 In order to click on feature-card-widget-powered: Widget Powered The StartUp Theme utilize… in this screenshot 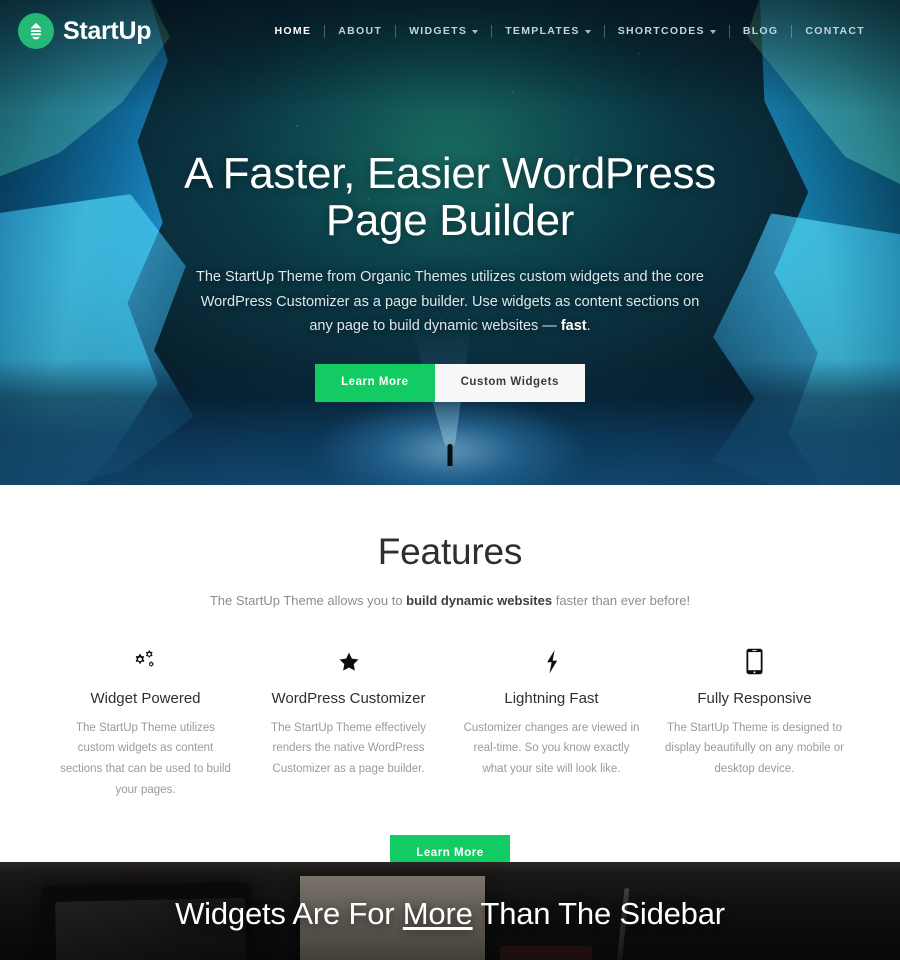, I will do `click(145, 724)`.